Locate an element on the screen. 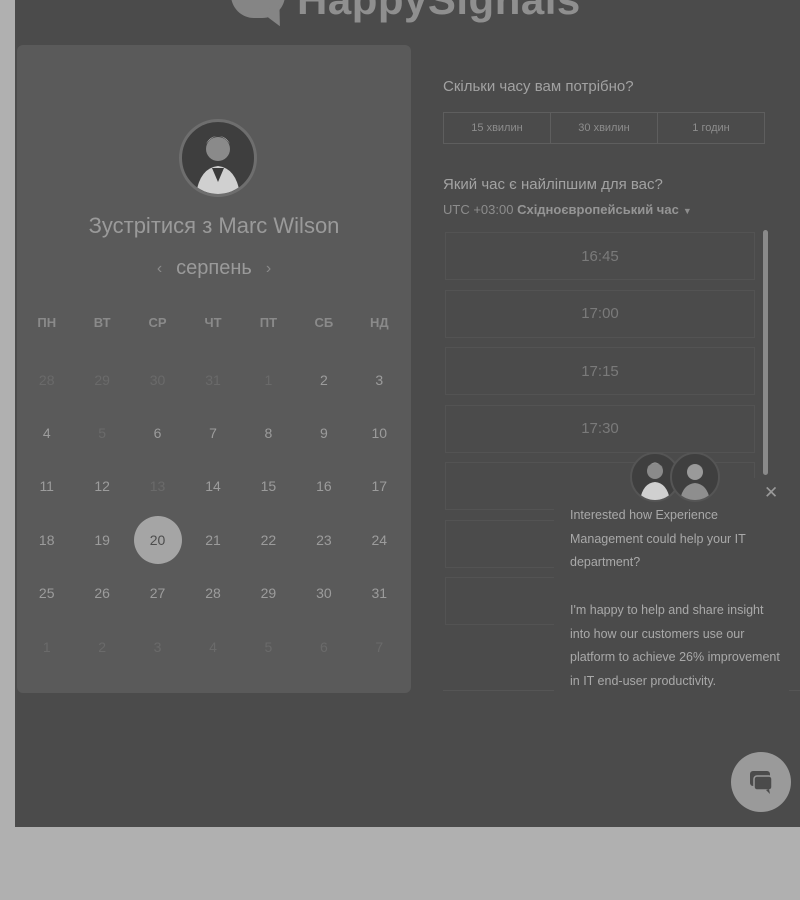  time-slot: 17:00 is located at coordinates (600, 313).